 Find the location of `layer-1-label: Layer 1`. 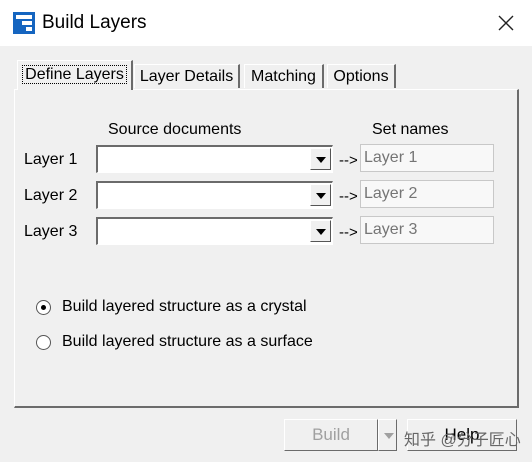

layer-1-label: Layer 1 is located at coordinates (51, 159).